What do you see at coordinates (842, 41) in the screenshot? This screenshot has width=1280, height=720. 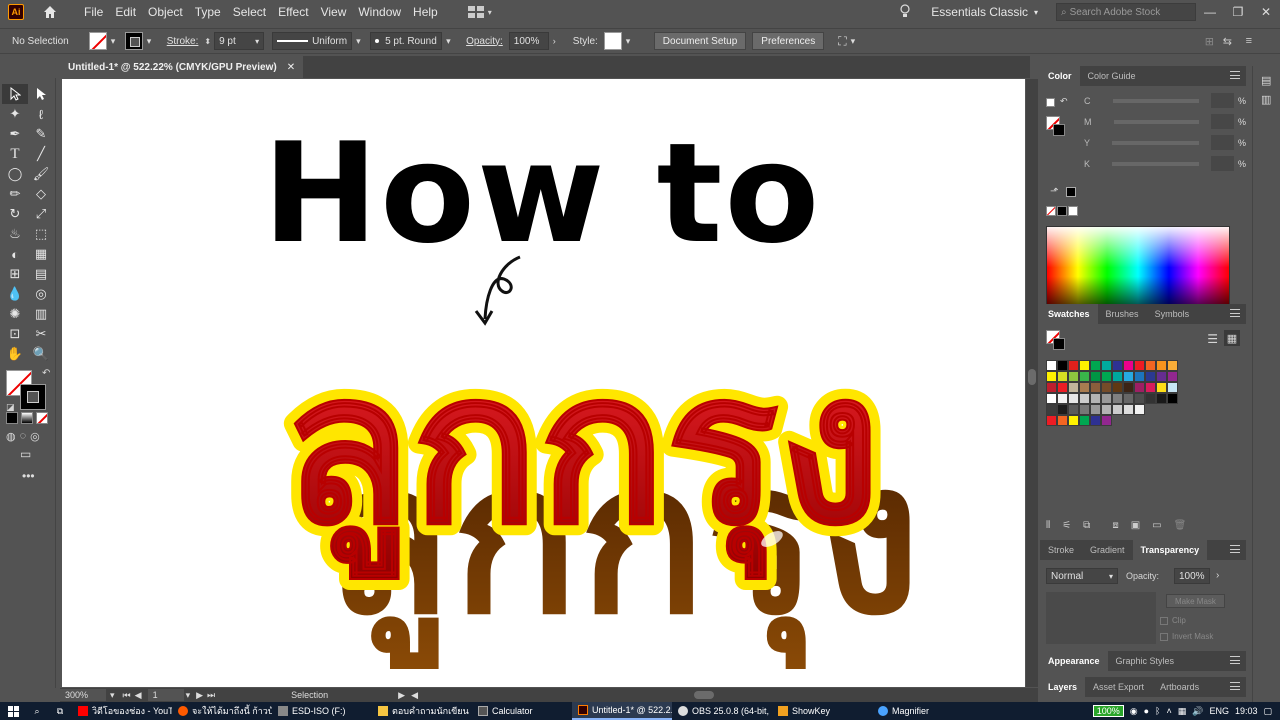 I see `align-icon: ⛶` at bounding box center [842, 41].